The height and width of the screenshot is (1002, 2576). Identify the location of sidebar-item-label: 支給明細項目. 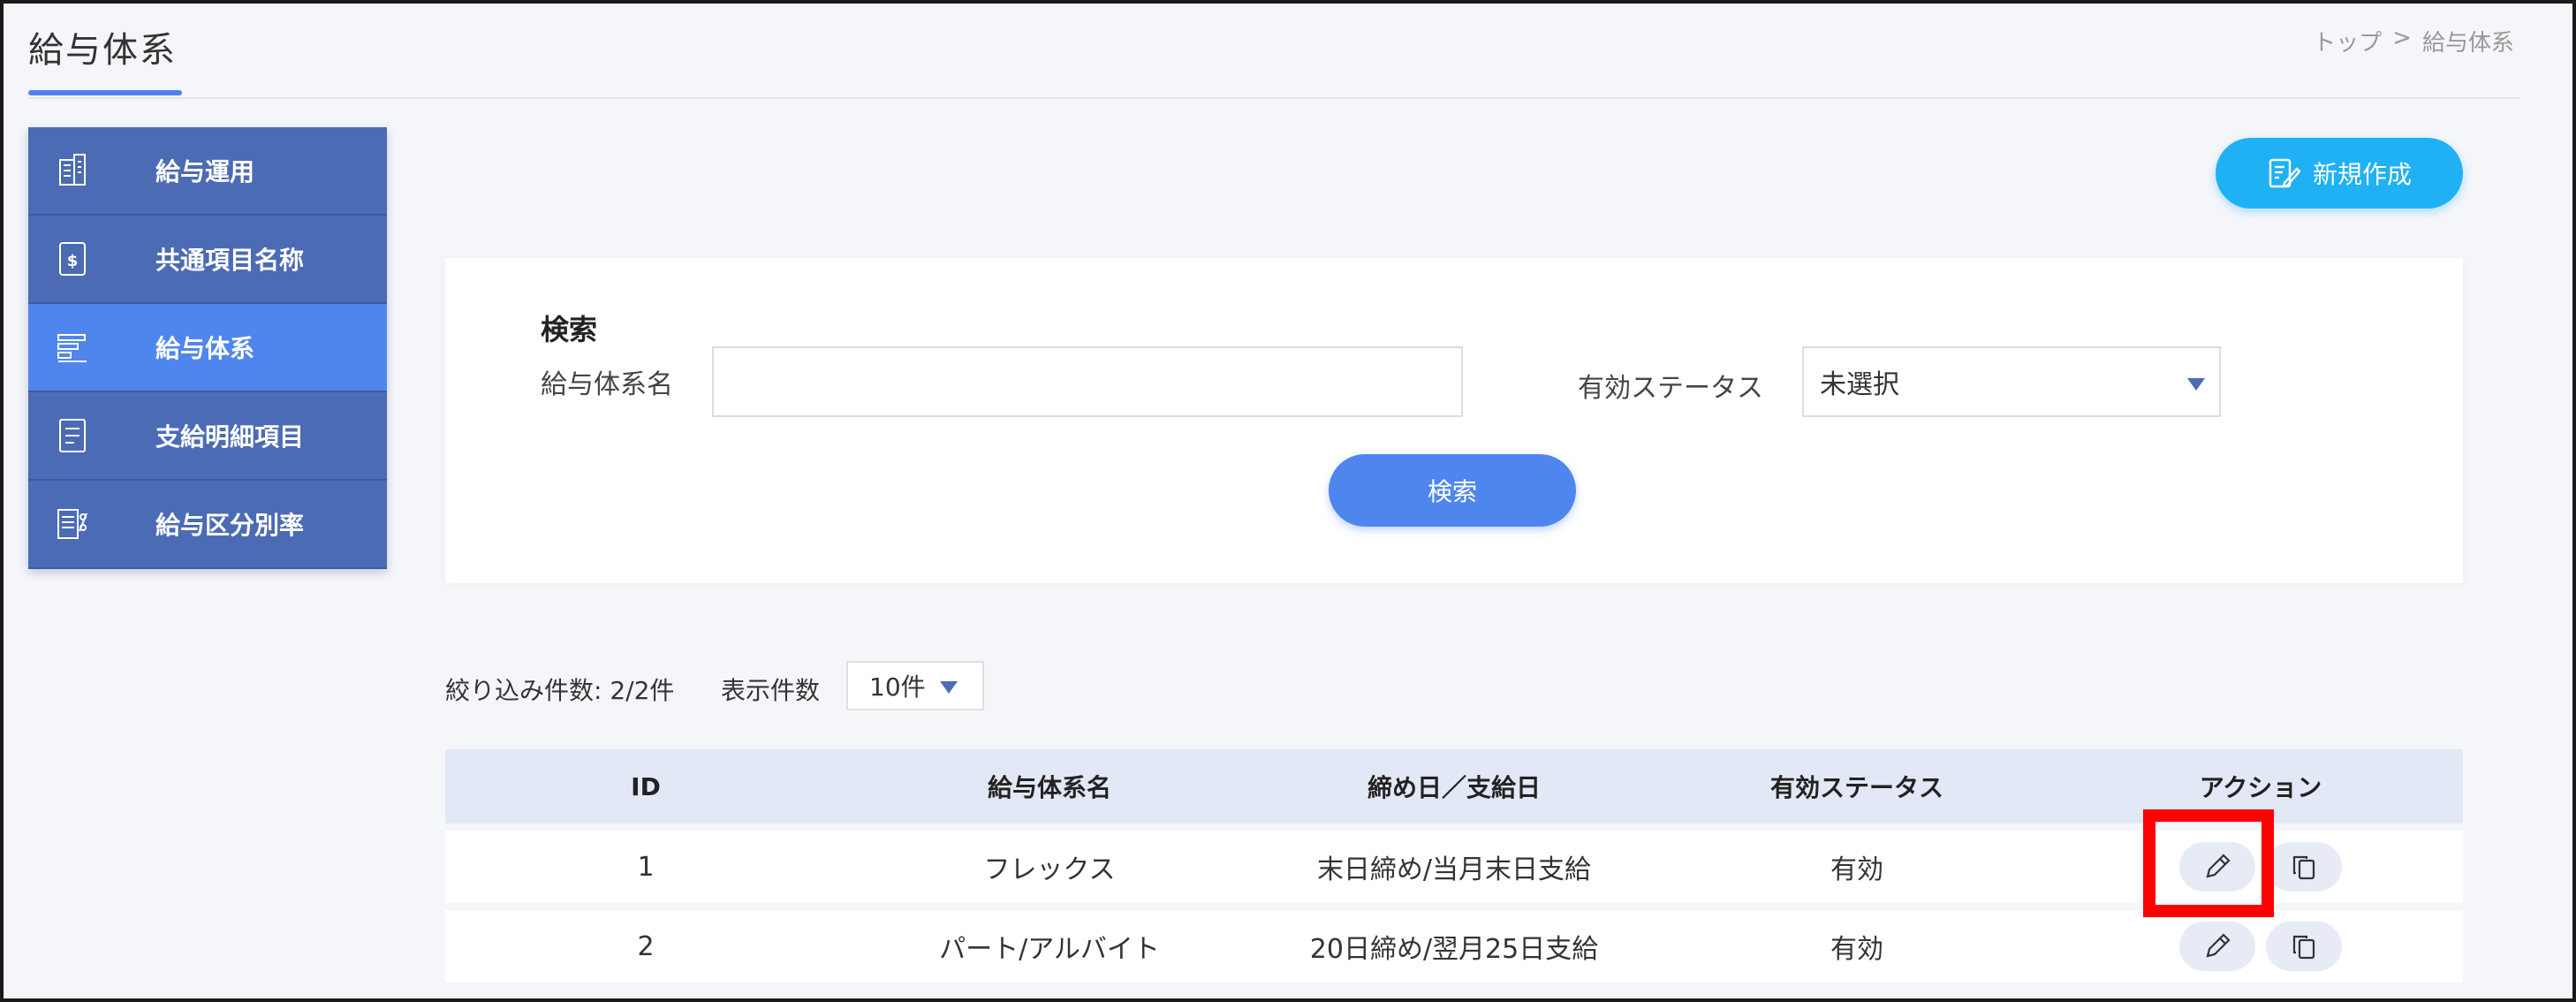
(230, 437).